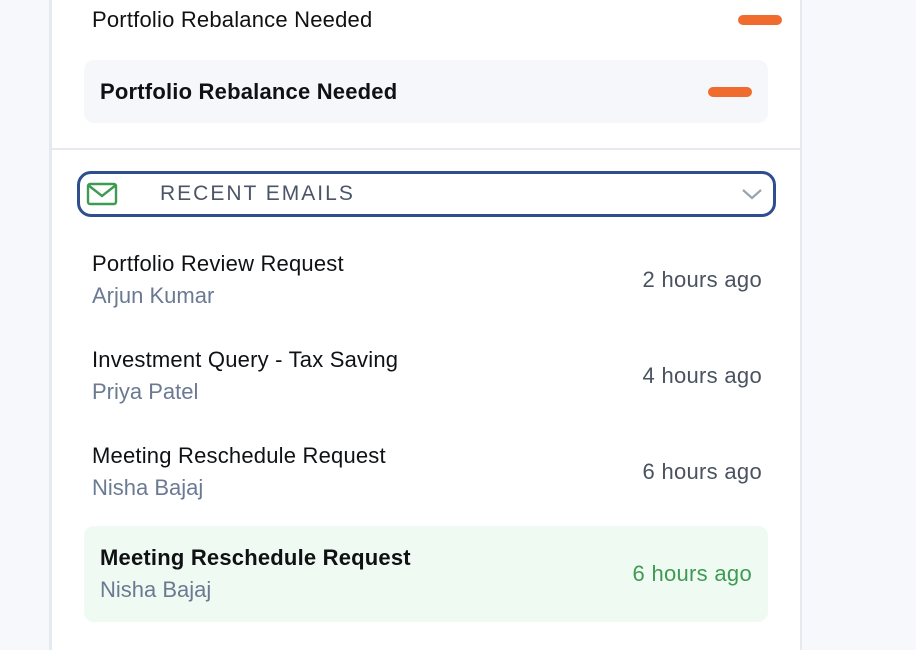 The width and height of the screenshot is (916, 650). Describe the element at coordinates (437, 20) in the screenshot. I see `alert-item: Portfolio Rebalance Needed` at that location.